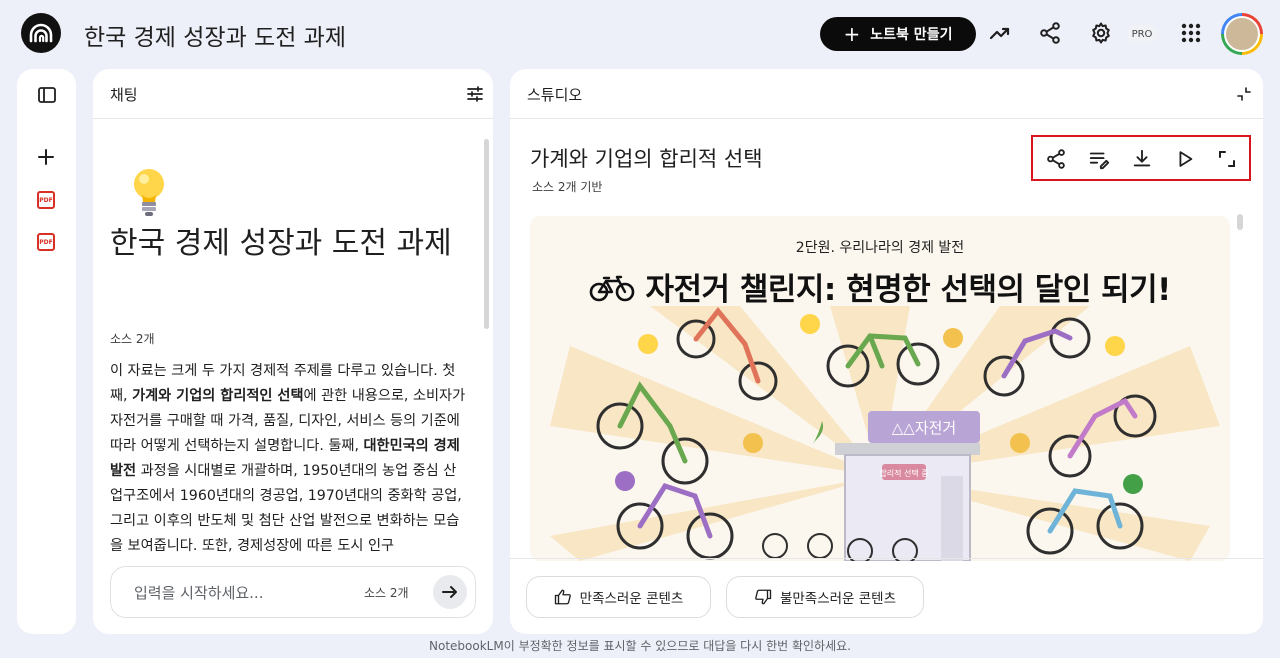  Describe the element at coordinates (46, 351) in the screenshot. I see `sources-sidebar: PDF PDF` at that location.